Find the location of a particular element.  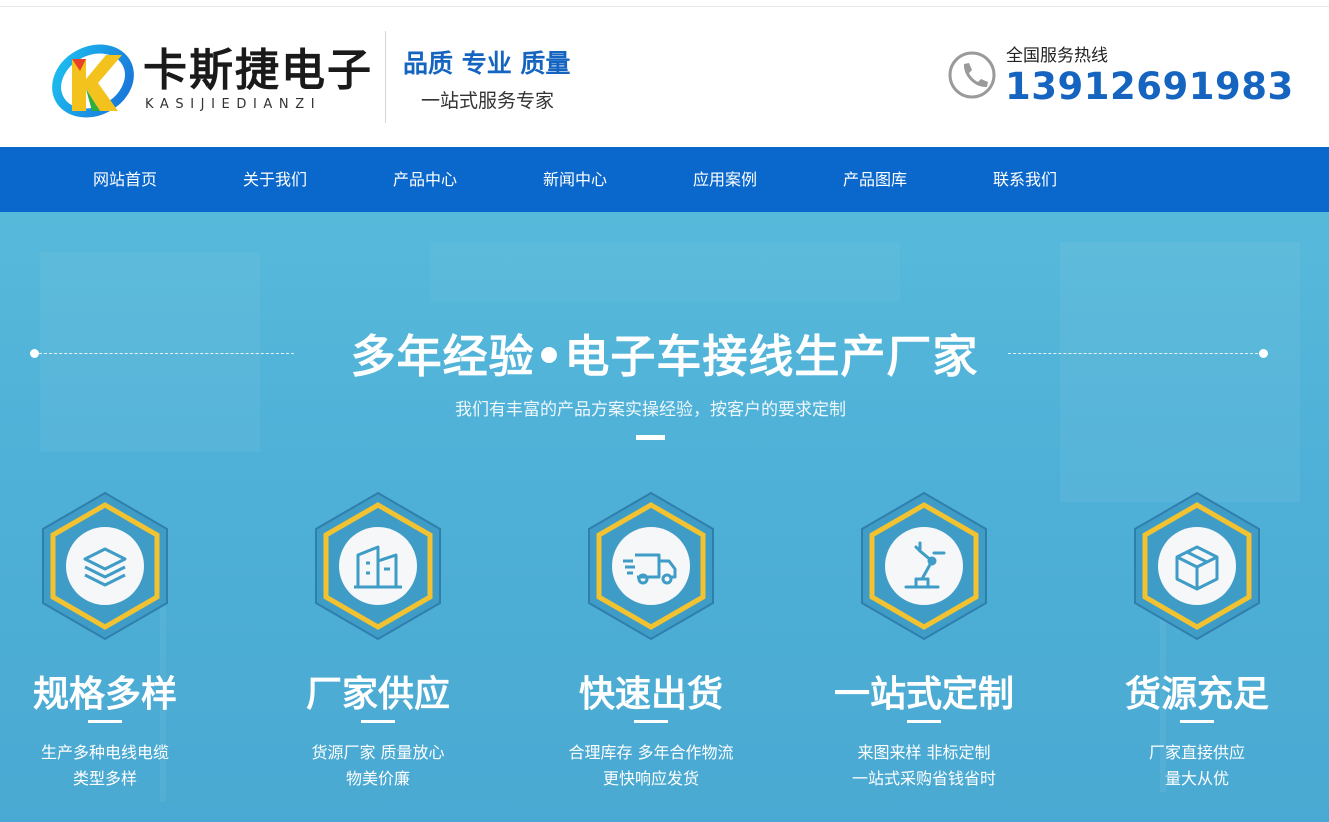

brand-name: 卡斯捷电子 is located at coordinates (258, 71).